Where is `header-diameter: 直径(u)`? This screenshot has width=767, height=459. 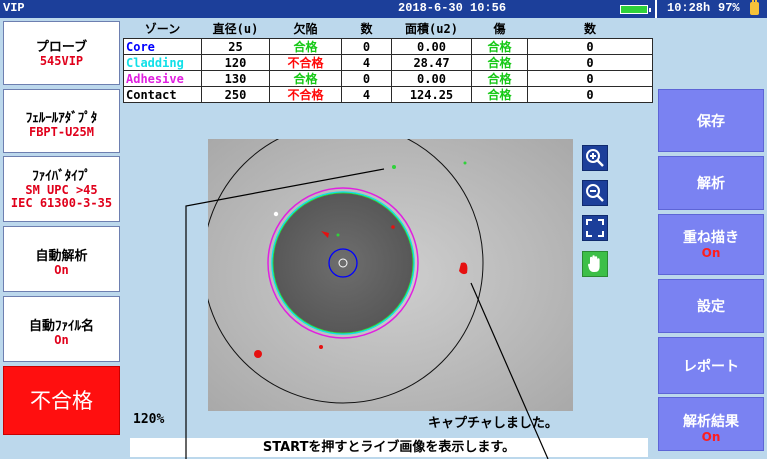
header-diameter: 直径(u) is located at coordinates (235, 28).